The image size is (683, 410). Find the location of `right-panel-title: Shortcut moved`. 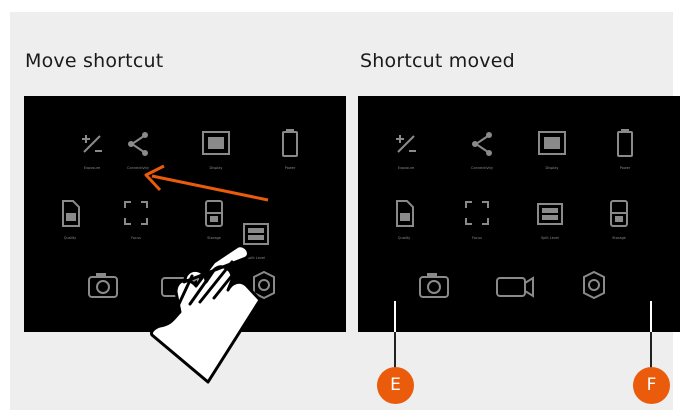

right-panel-title: Shortcut moved is located at coordinates (437, 61).